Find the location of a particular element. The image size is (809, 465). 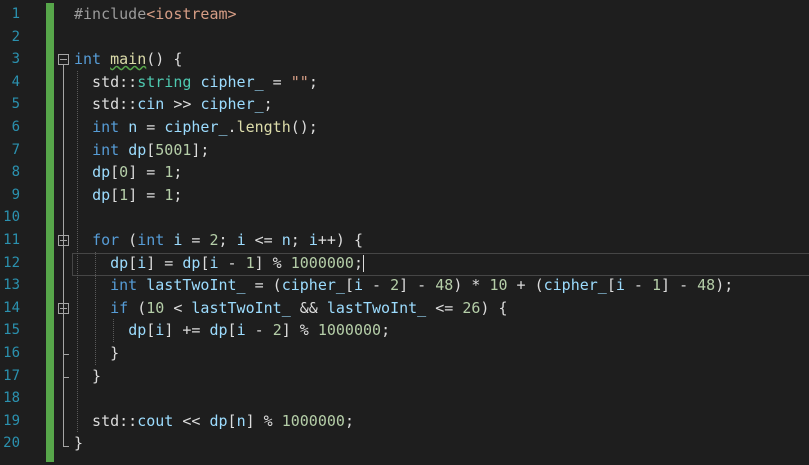

collapse-icon is located at coordinates (63, 60).